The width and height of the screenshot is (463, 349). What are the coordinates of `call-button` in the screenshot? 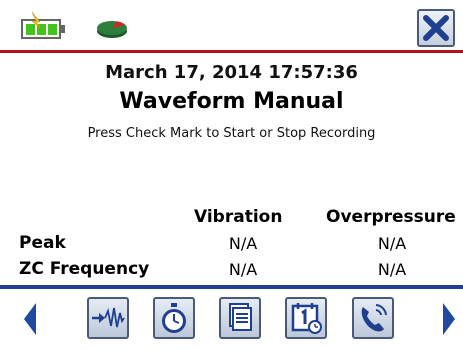 It's located at (373, 318).